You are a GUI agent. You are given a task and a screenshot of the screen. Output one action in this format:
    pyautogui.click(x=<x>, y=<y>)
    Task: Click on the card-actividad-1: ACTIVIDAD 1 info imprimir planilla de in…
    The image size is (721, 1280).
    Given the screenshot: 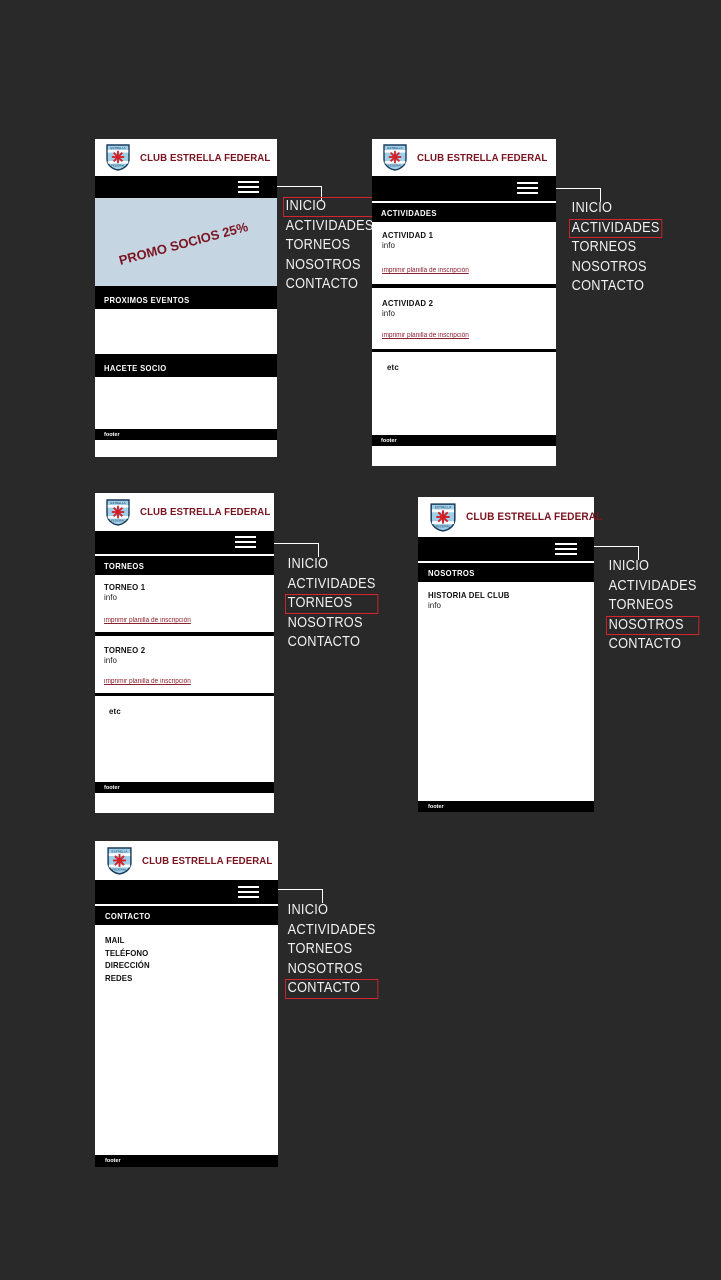 What is the action you would take?
    pyautogui.click(x=464, y=253)
    